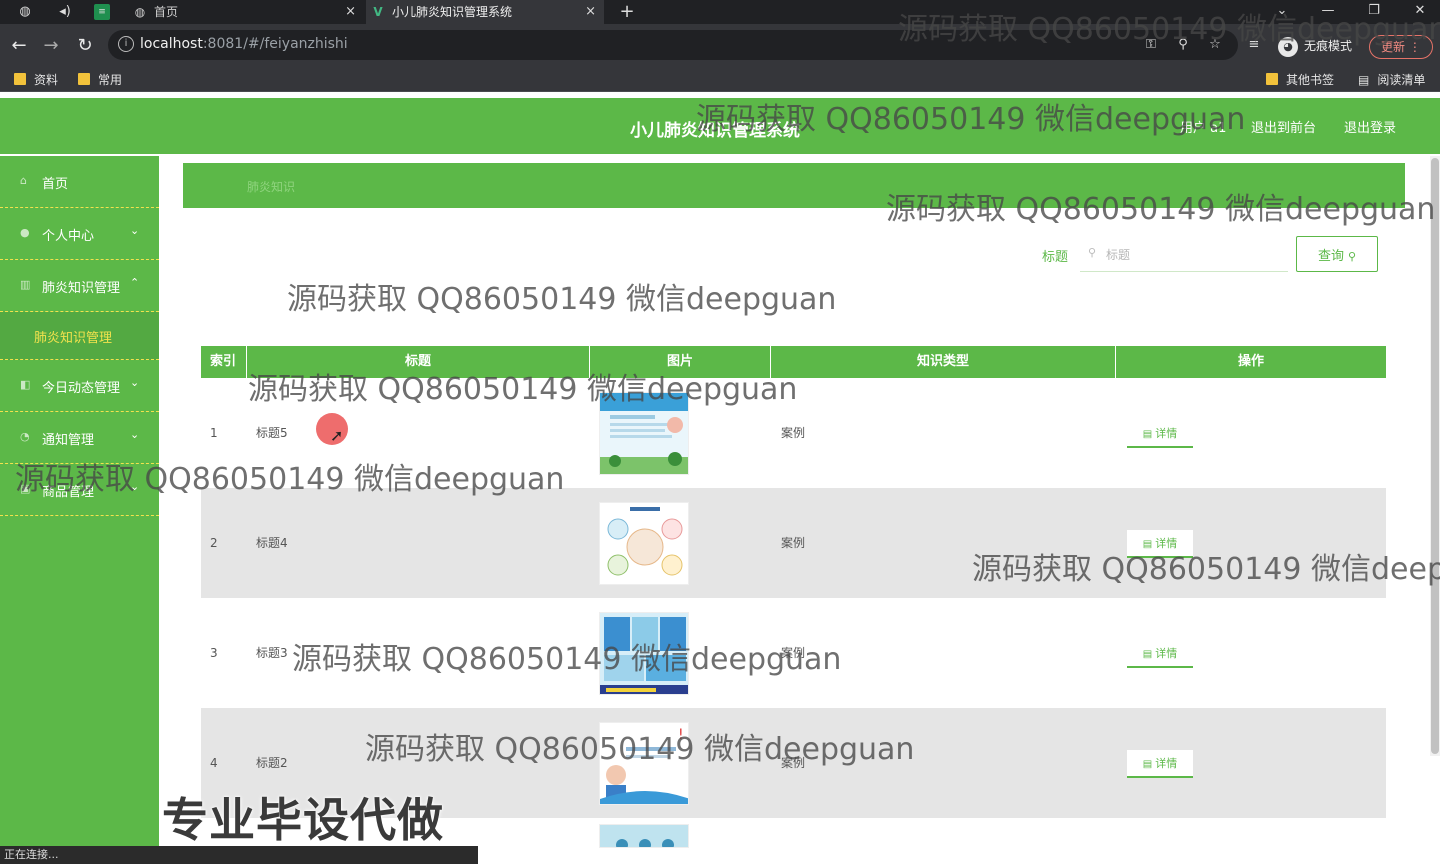 This screenshot has width=1440, height=864. I want to click on sidebar-item-personal-center: ● 个人中心 ⌄, so click(79, 234).